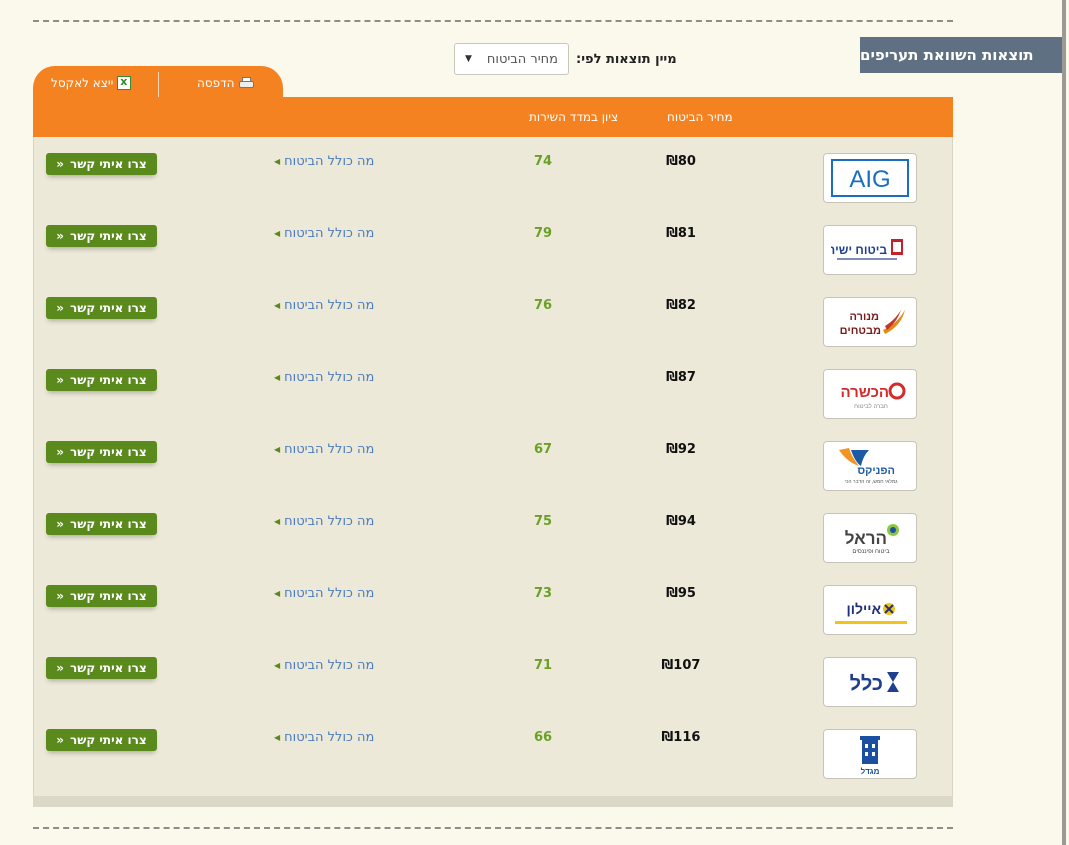 The width and height of the screenshot is (1069, 845). I want to click on svg-text: AIG, so click(869, 179).